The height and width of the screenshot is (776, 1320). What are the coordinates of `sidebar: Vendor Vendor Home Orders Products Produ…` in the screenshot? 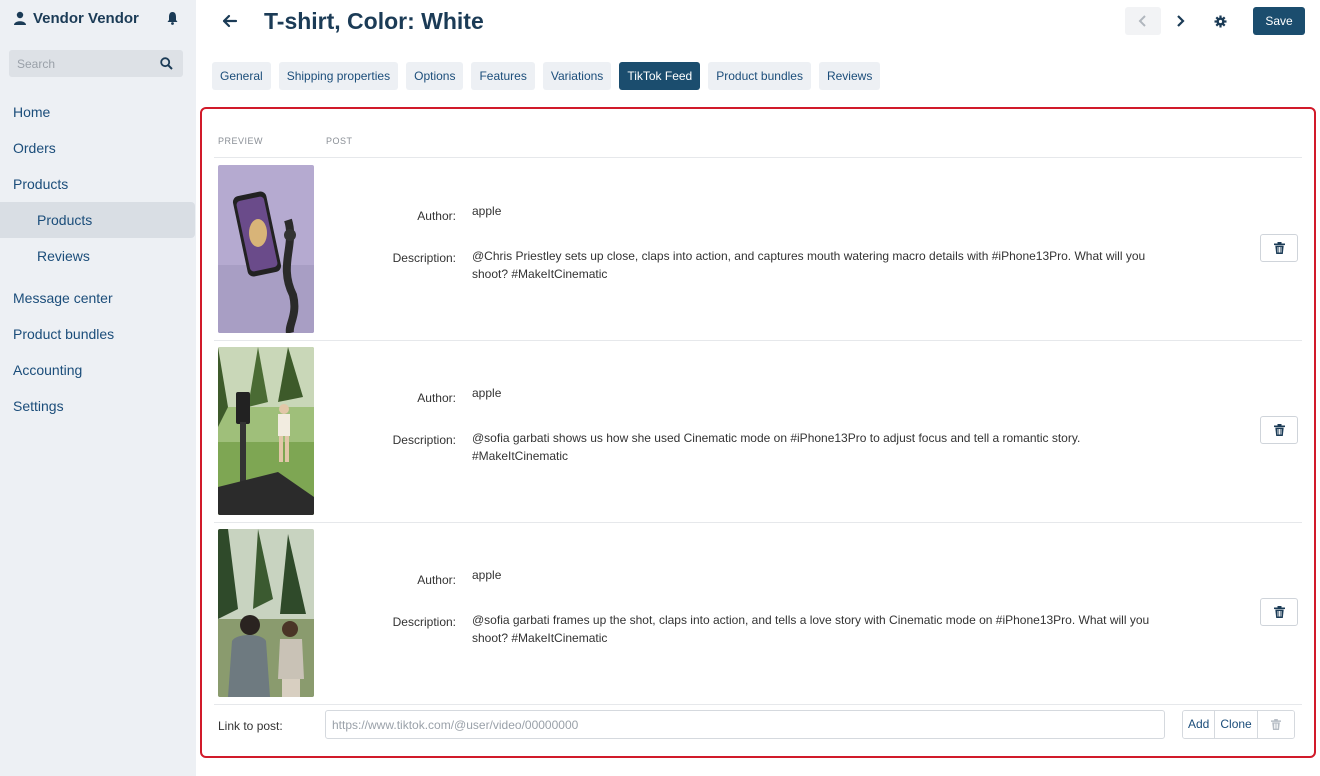 It's located at (98, 388).